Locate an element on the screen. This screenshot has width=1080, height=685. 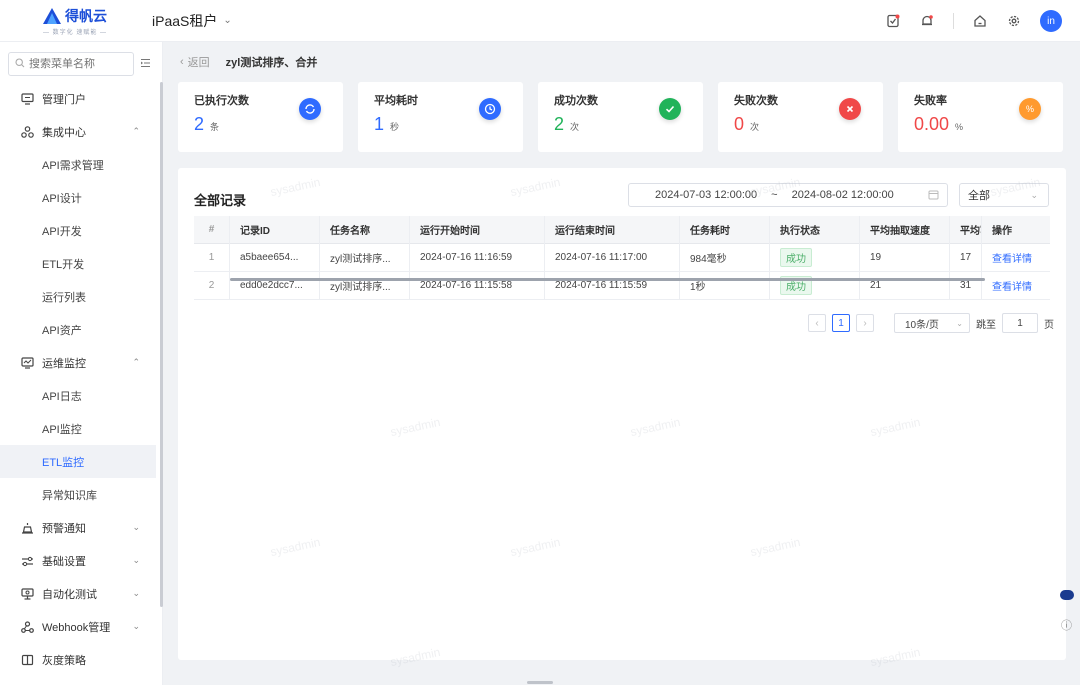
search-icon is located at coordinates (20, 64).